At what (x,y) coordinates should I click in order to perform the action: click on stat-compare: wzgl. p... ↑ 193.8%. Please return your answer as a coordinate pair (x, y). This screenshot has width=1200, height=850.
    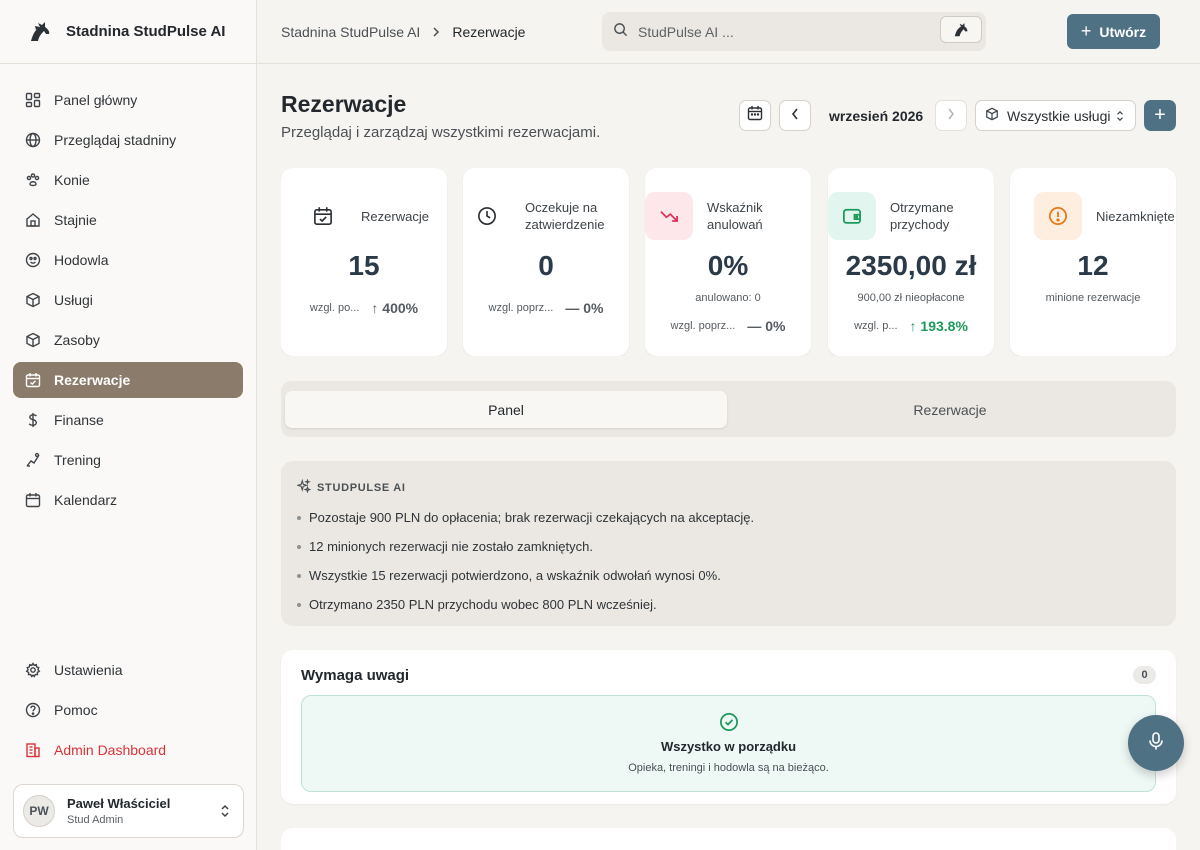
    Looking at the image, I should click on (911, 326).